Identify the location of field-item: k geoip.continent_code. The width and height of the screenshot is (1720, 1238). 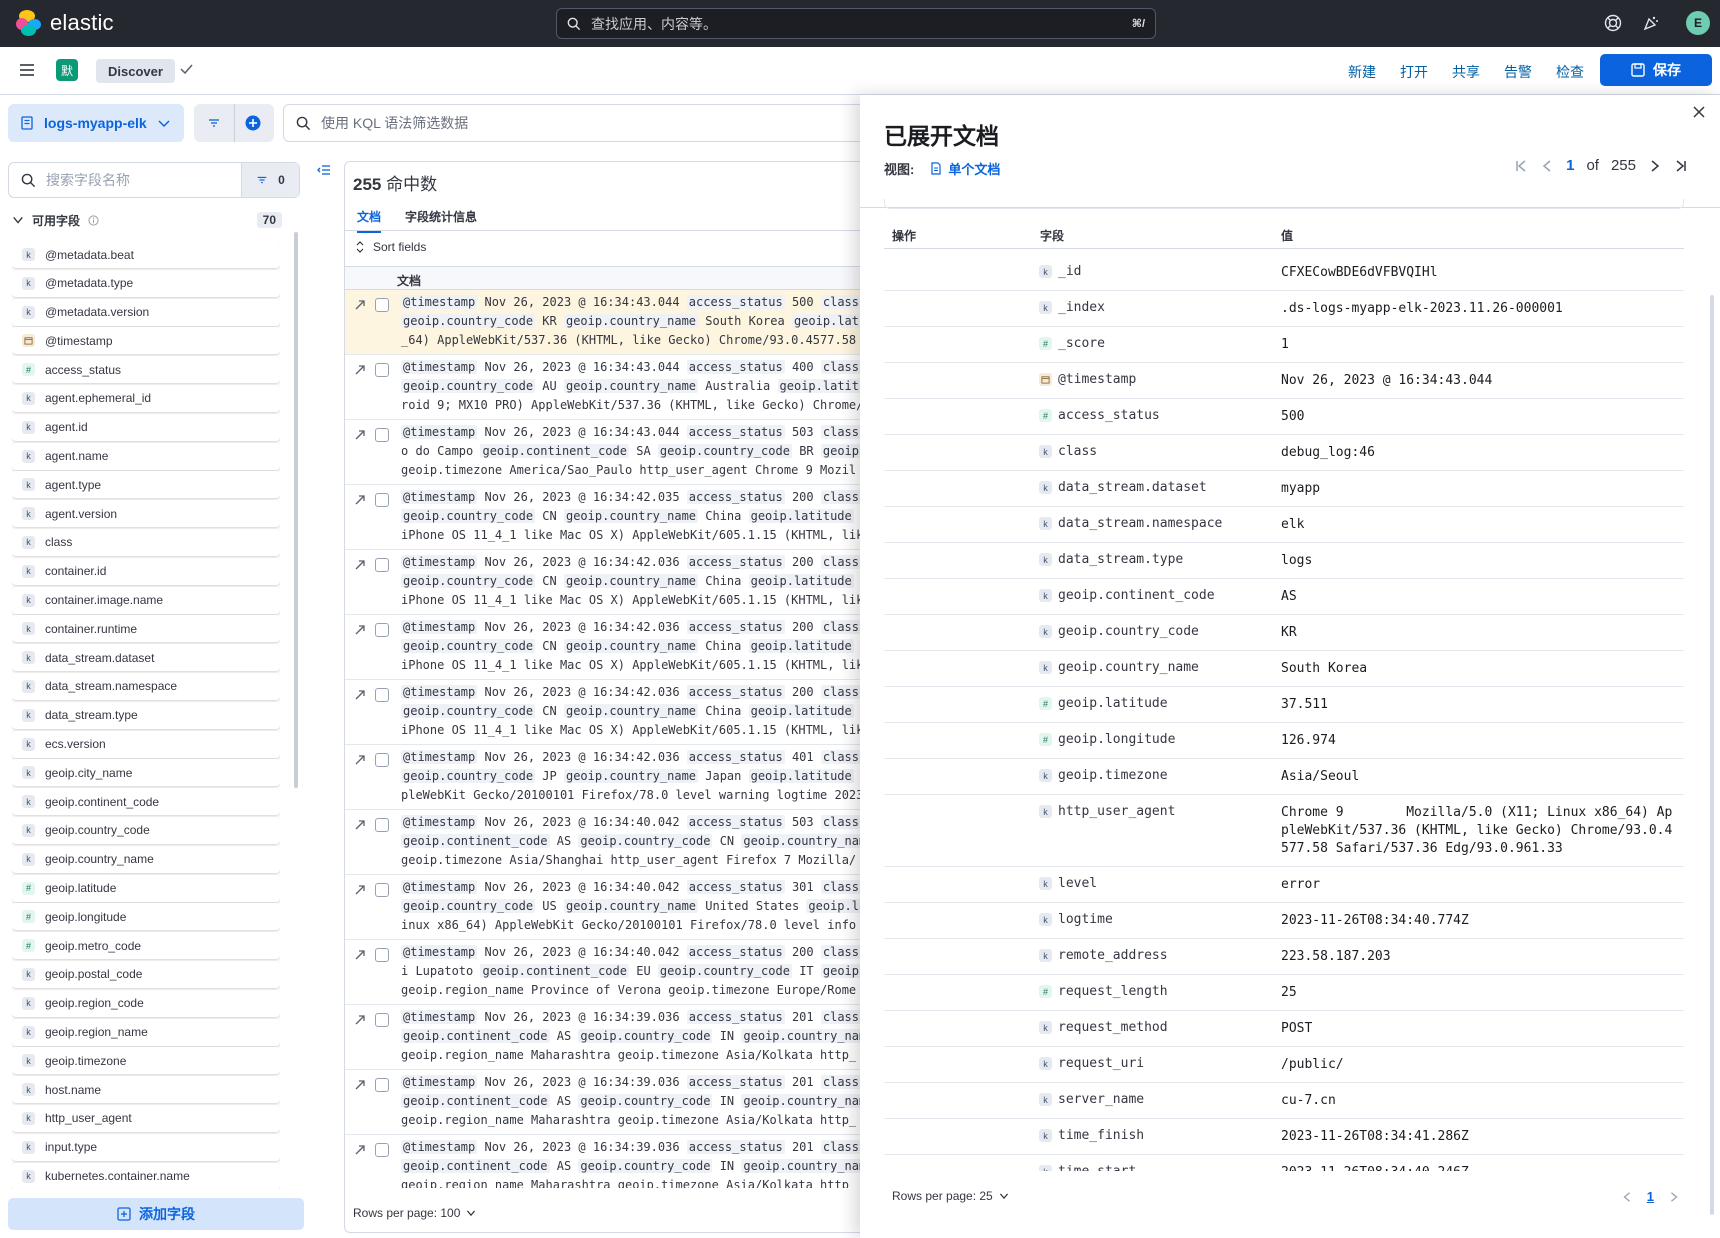
(146, 802).